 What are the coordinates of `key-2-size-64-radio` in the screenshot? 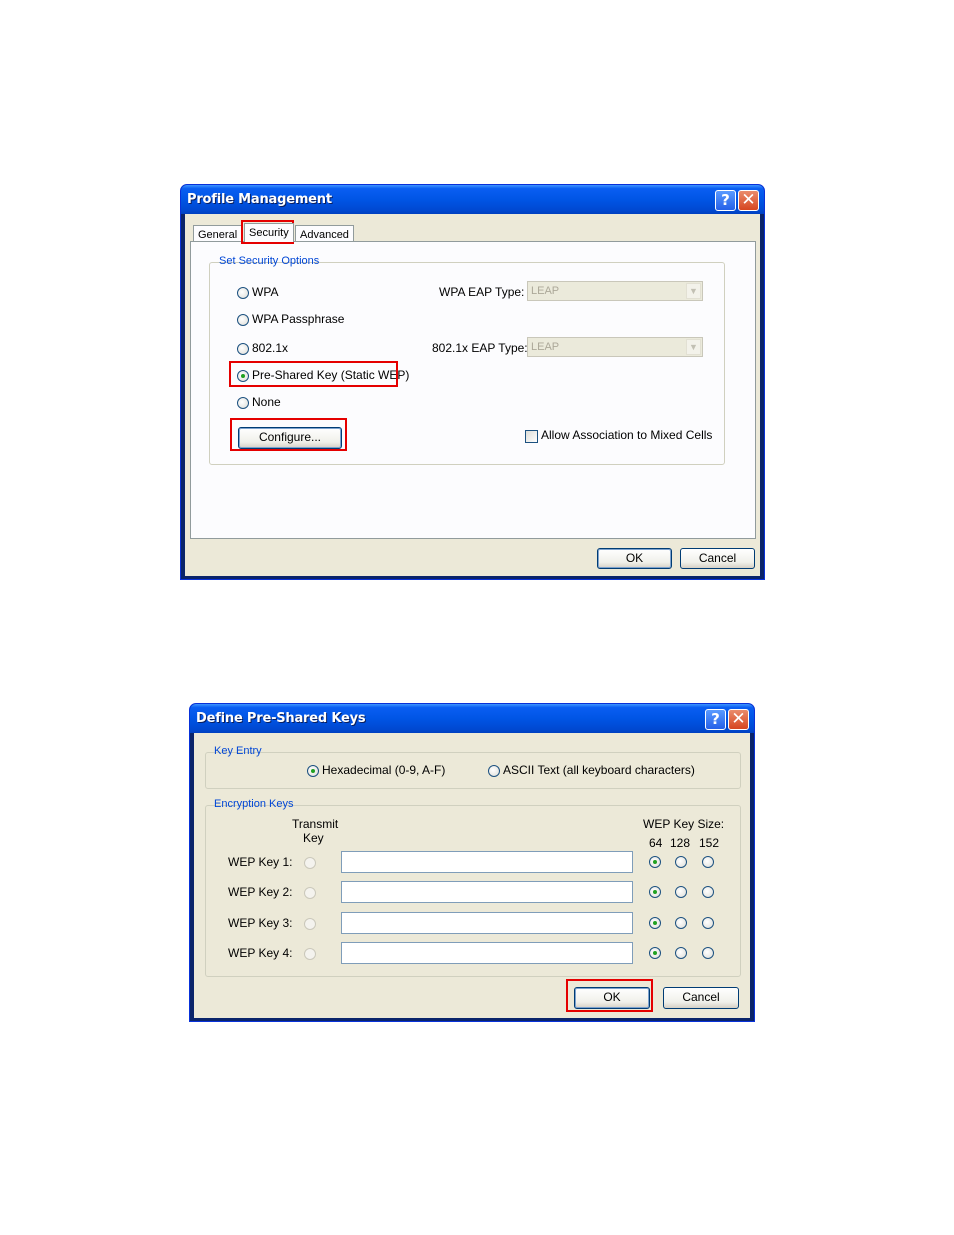 It's located at (655, 892).